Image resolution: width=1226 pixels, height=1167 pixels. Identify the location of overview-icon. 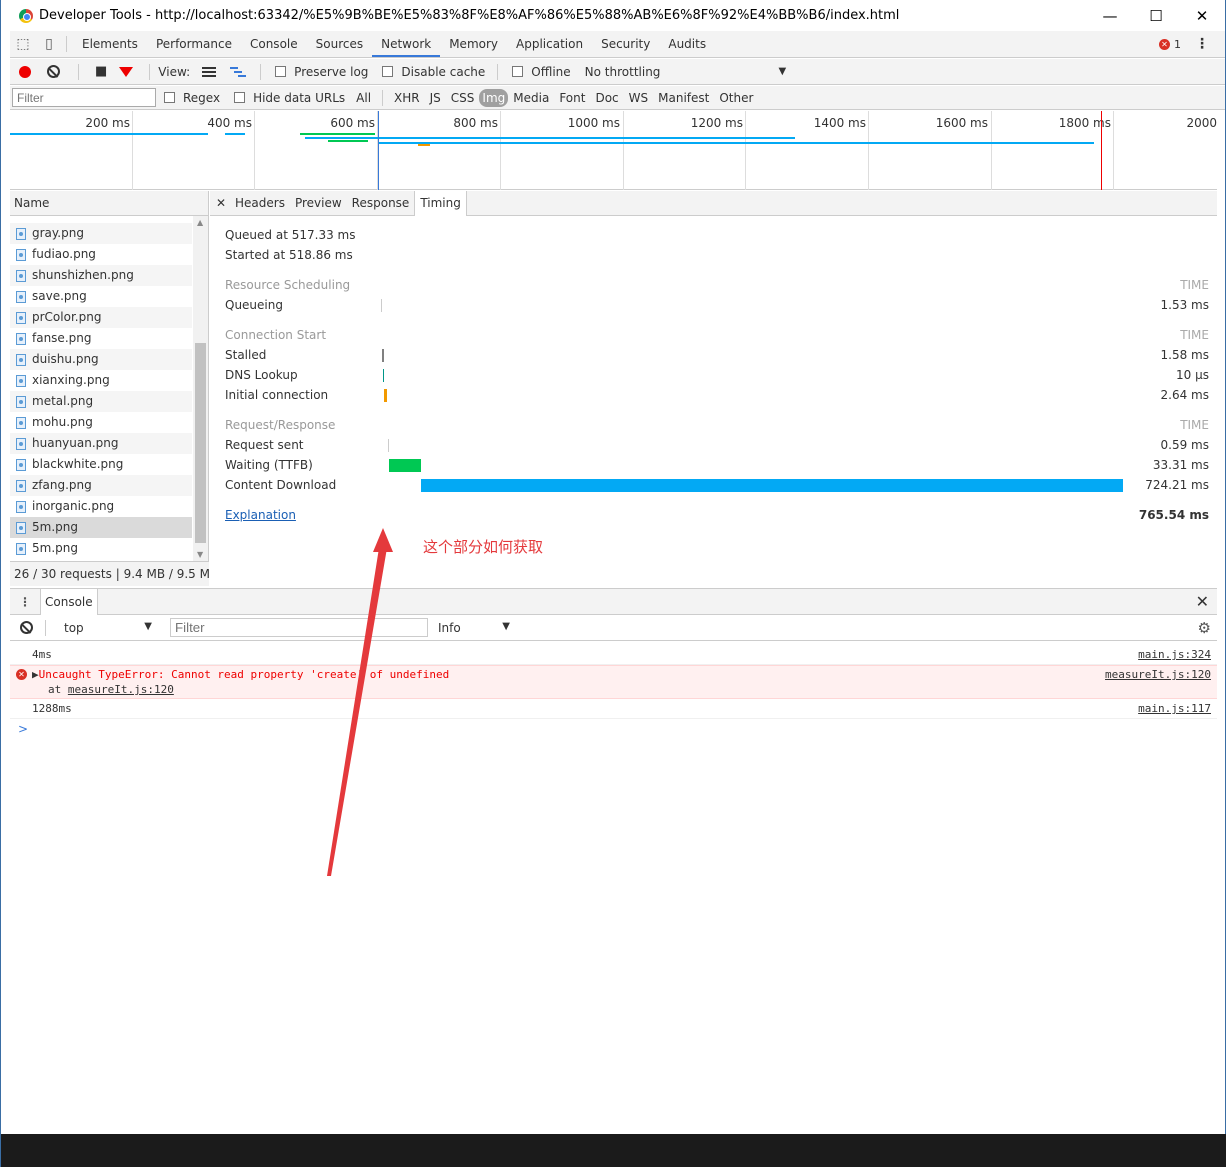
(238, 71).